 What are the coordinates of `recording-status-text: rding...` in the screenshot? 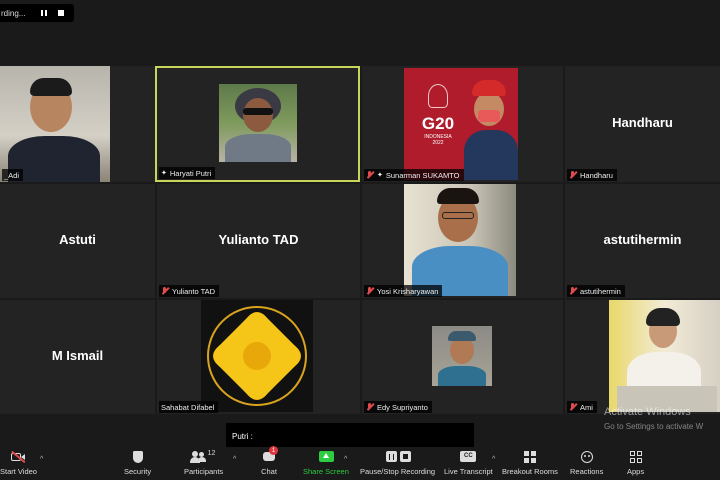 It's located at (13, 13).